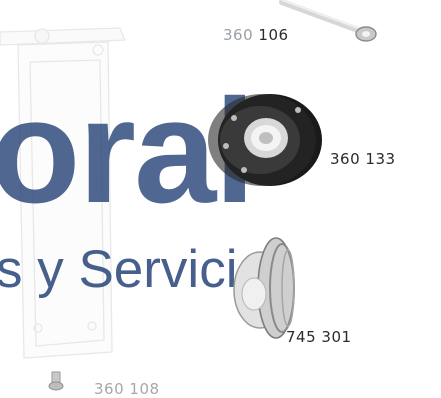 Image resolution: width=441 pixels, height=398 pixels. Describe the element at coordinates (273, 35) in the screenshot. I see `part-code-suffix: 106` at that location.